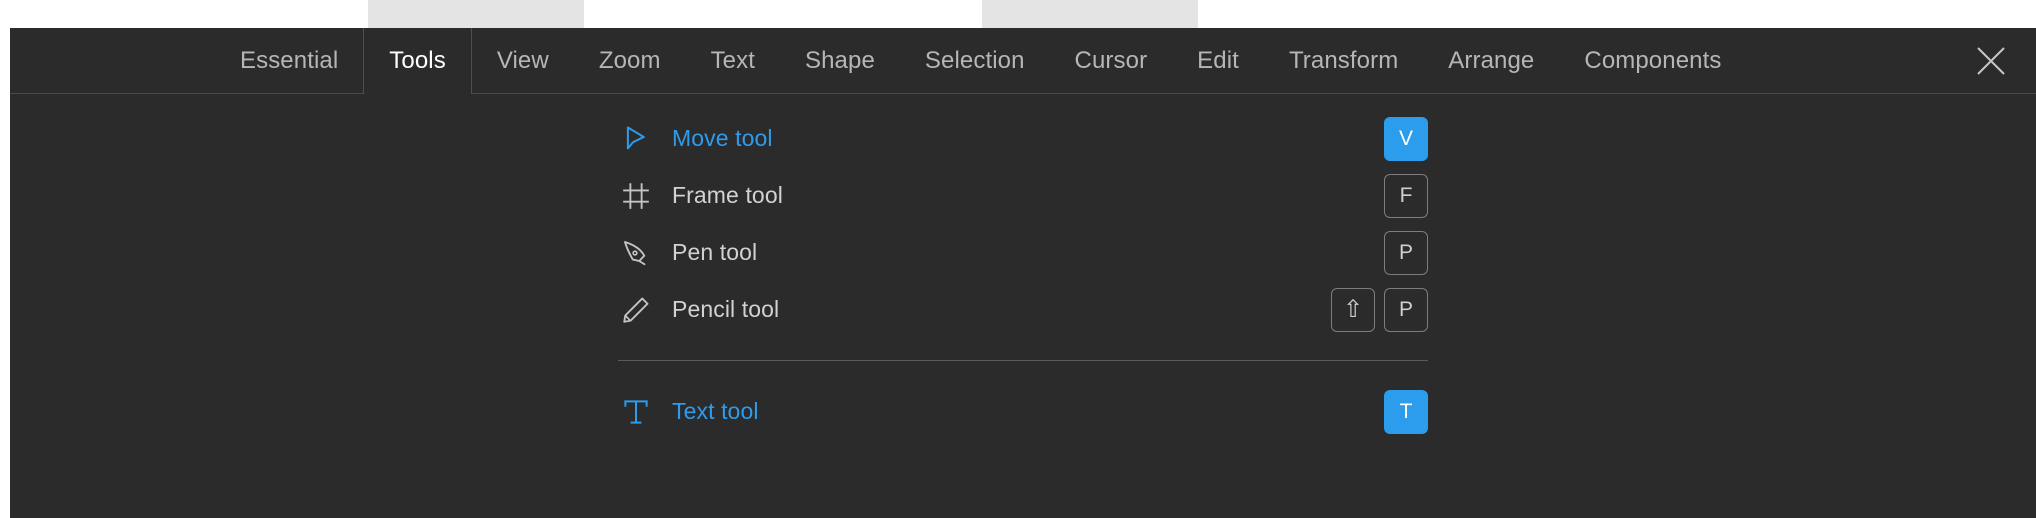 The height and width of the screenshot is (518, 2036). I want to click on tab-label: Components, so click(1653, 60).